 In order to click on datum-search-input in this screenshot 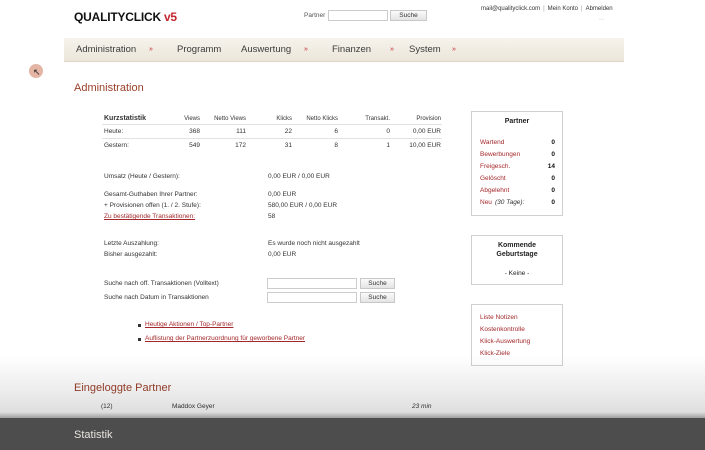, I will do `click(312, 297)`.